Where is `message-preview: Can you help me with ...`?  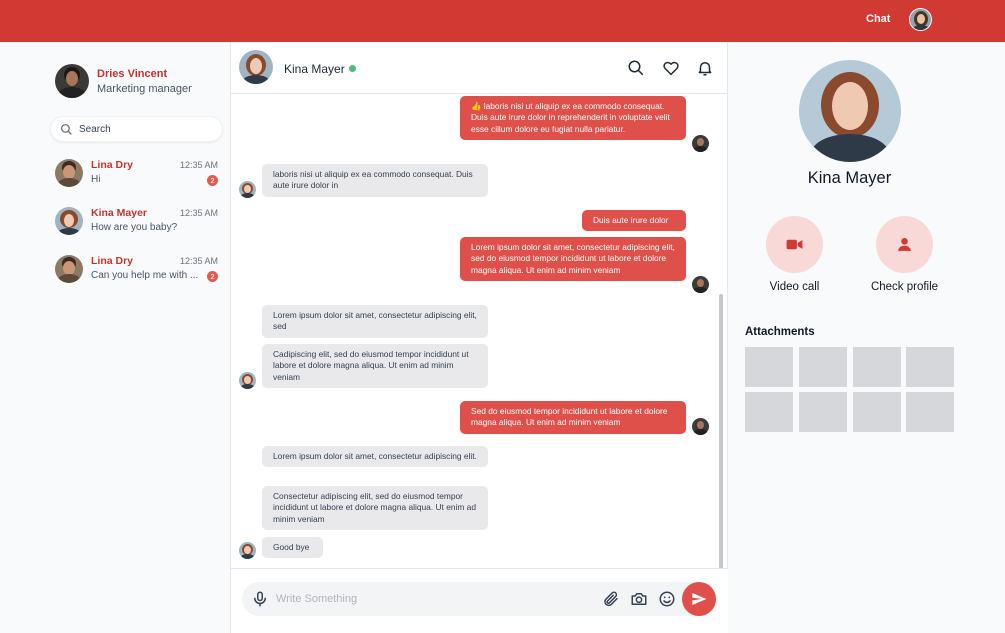
message-preview: Can you help me with ... is located at coordinates (145, 275).